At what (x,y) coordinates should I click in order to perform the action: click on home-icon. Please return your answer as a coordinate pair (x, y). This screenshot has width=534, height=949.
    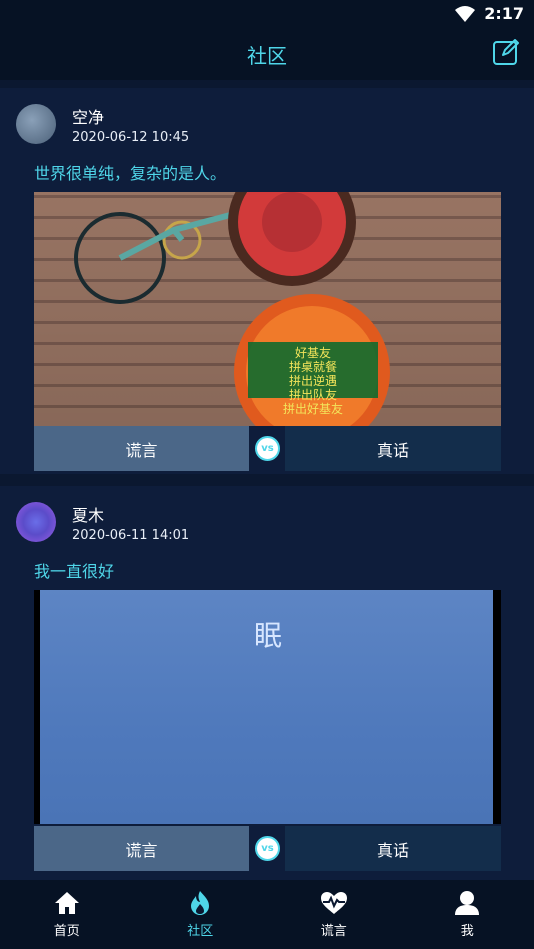
    Looking at the image, I should click on (66, 903).